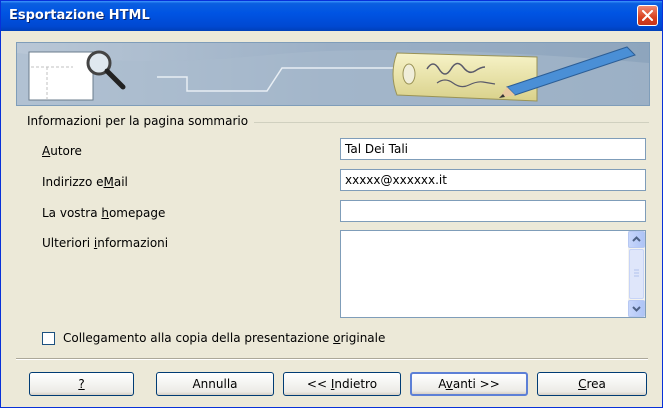  I want to click on magnifier-pencil-illustration, so click(333, 74).